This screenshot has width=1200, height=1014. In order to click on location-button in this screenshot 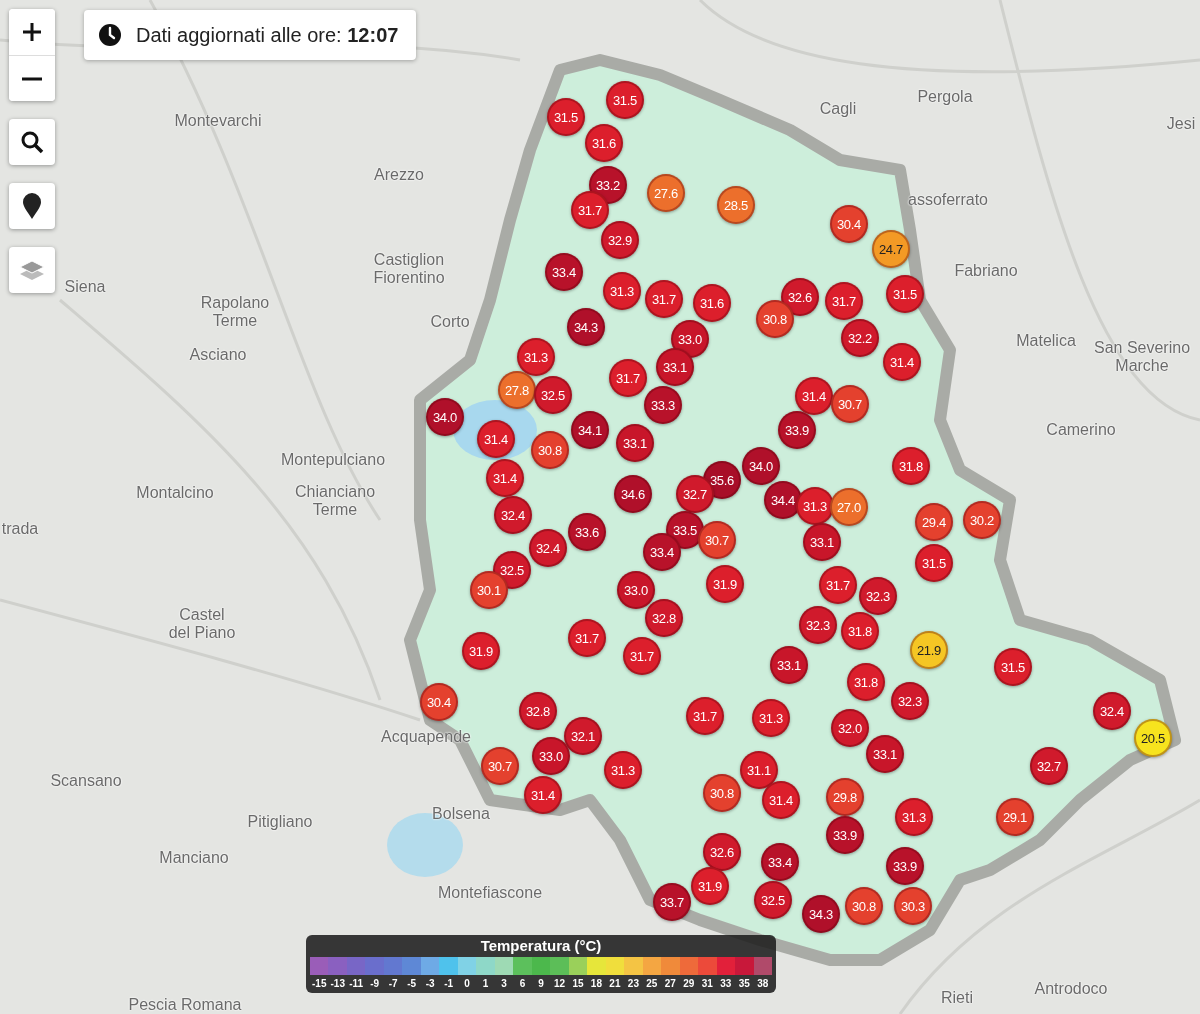, I will do `click(32, 206)`.